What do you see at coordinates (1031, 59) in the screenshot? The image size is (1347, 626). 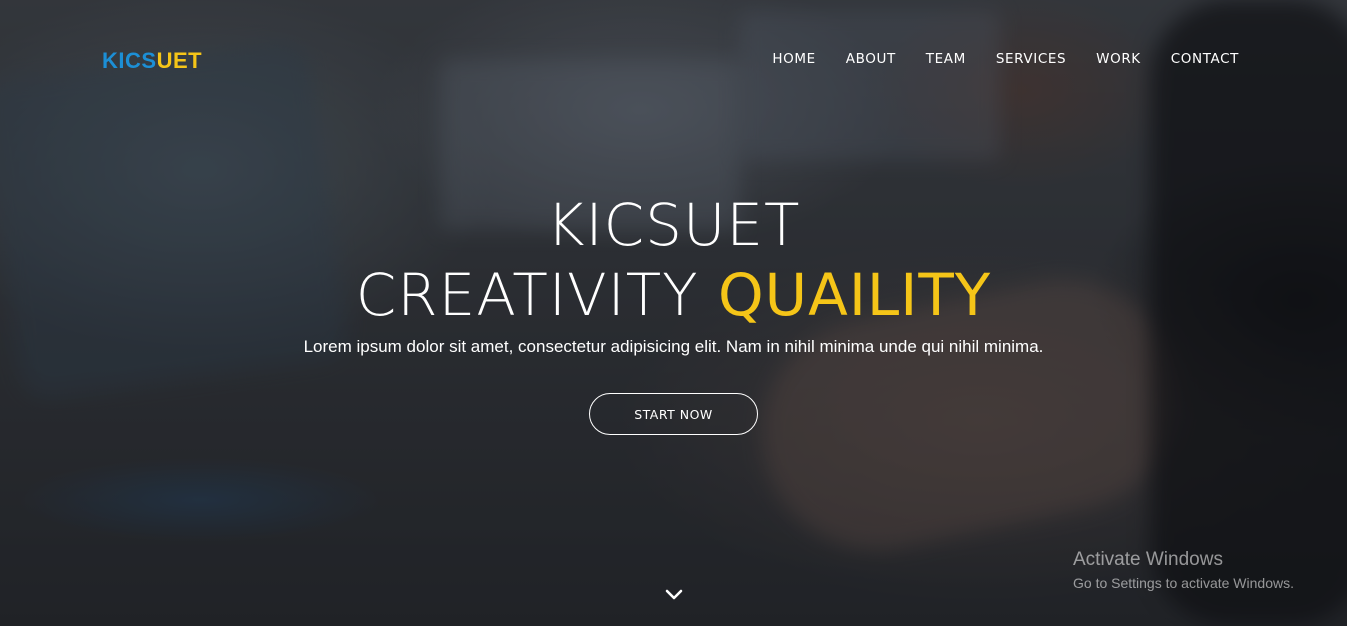 I see `nav-item-services: SERVICES` at bounding box center [1031, 59].